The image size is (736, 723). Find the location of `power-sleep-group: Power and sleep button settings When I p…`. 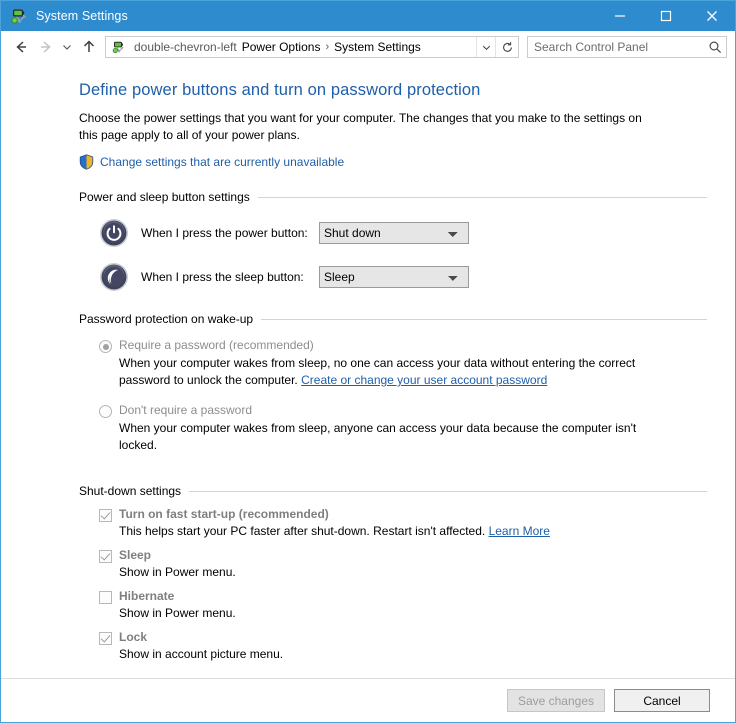

power-sleep-group: Power and sleep button settings When I p… is located at coordinates (394, 241).